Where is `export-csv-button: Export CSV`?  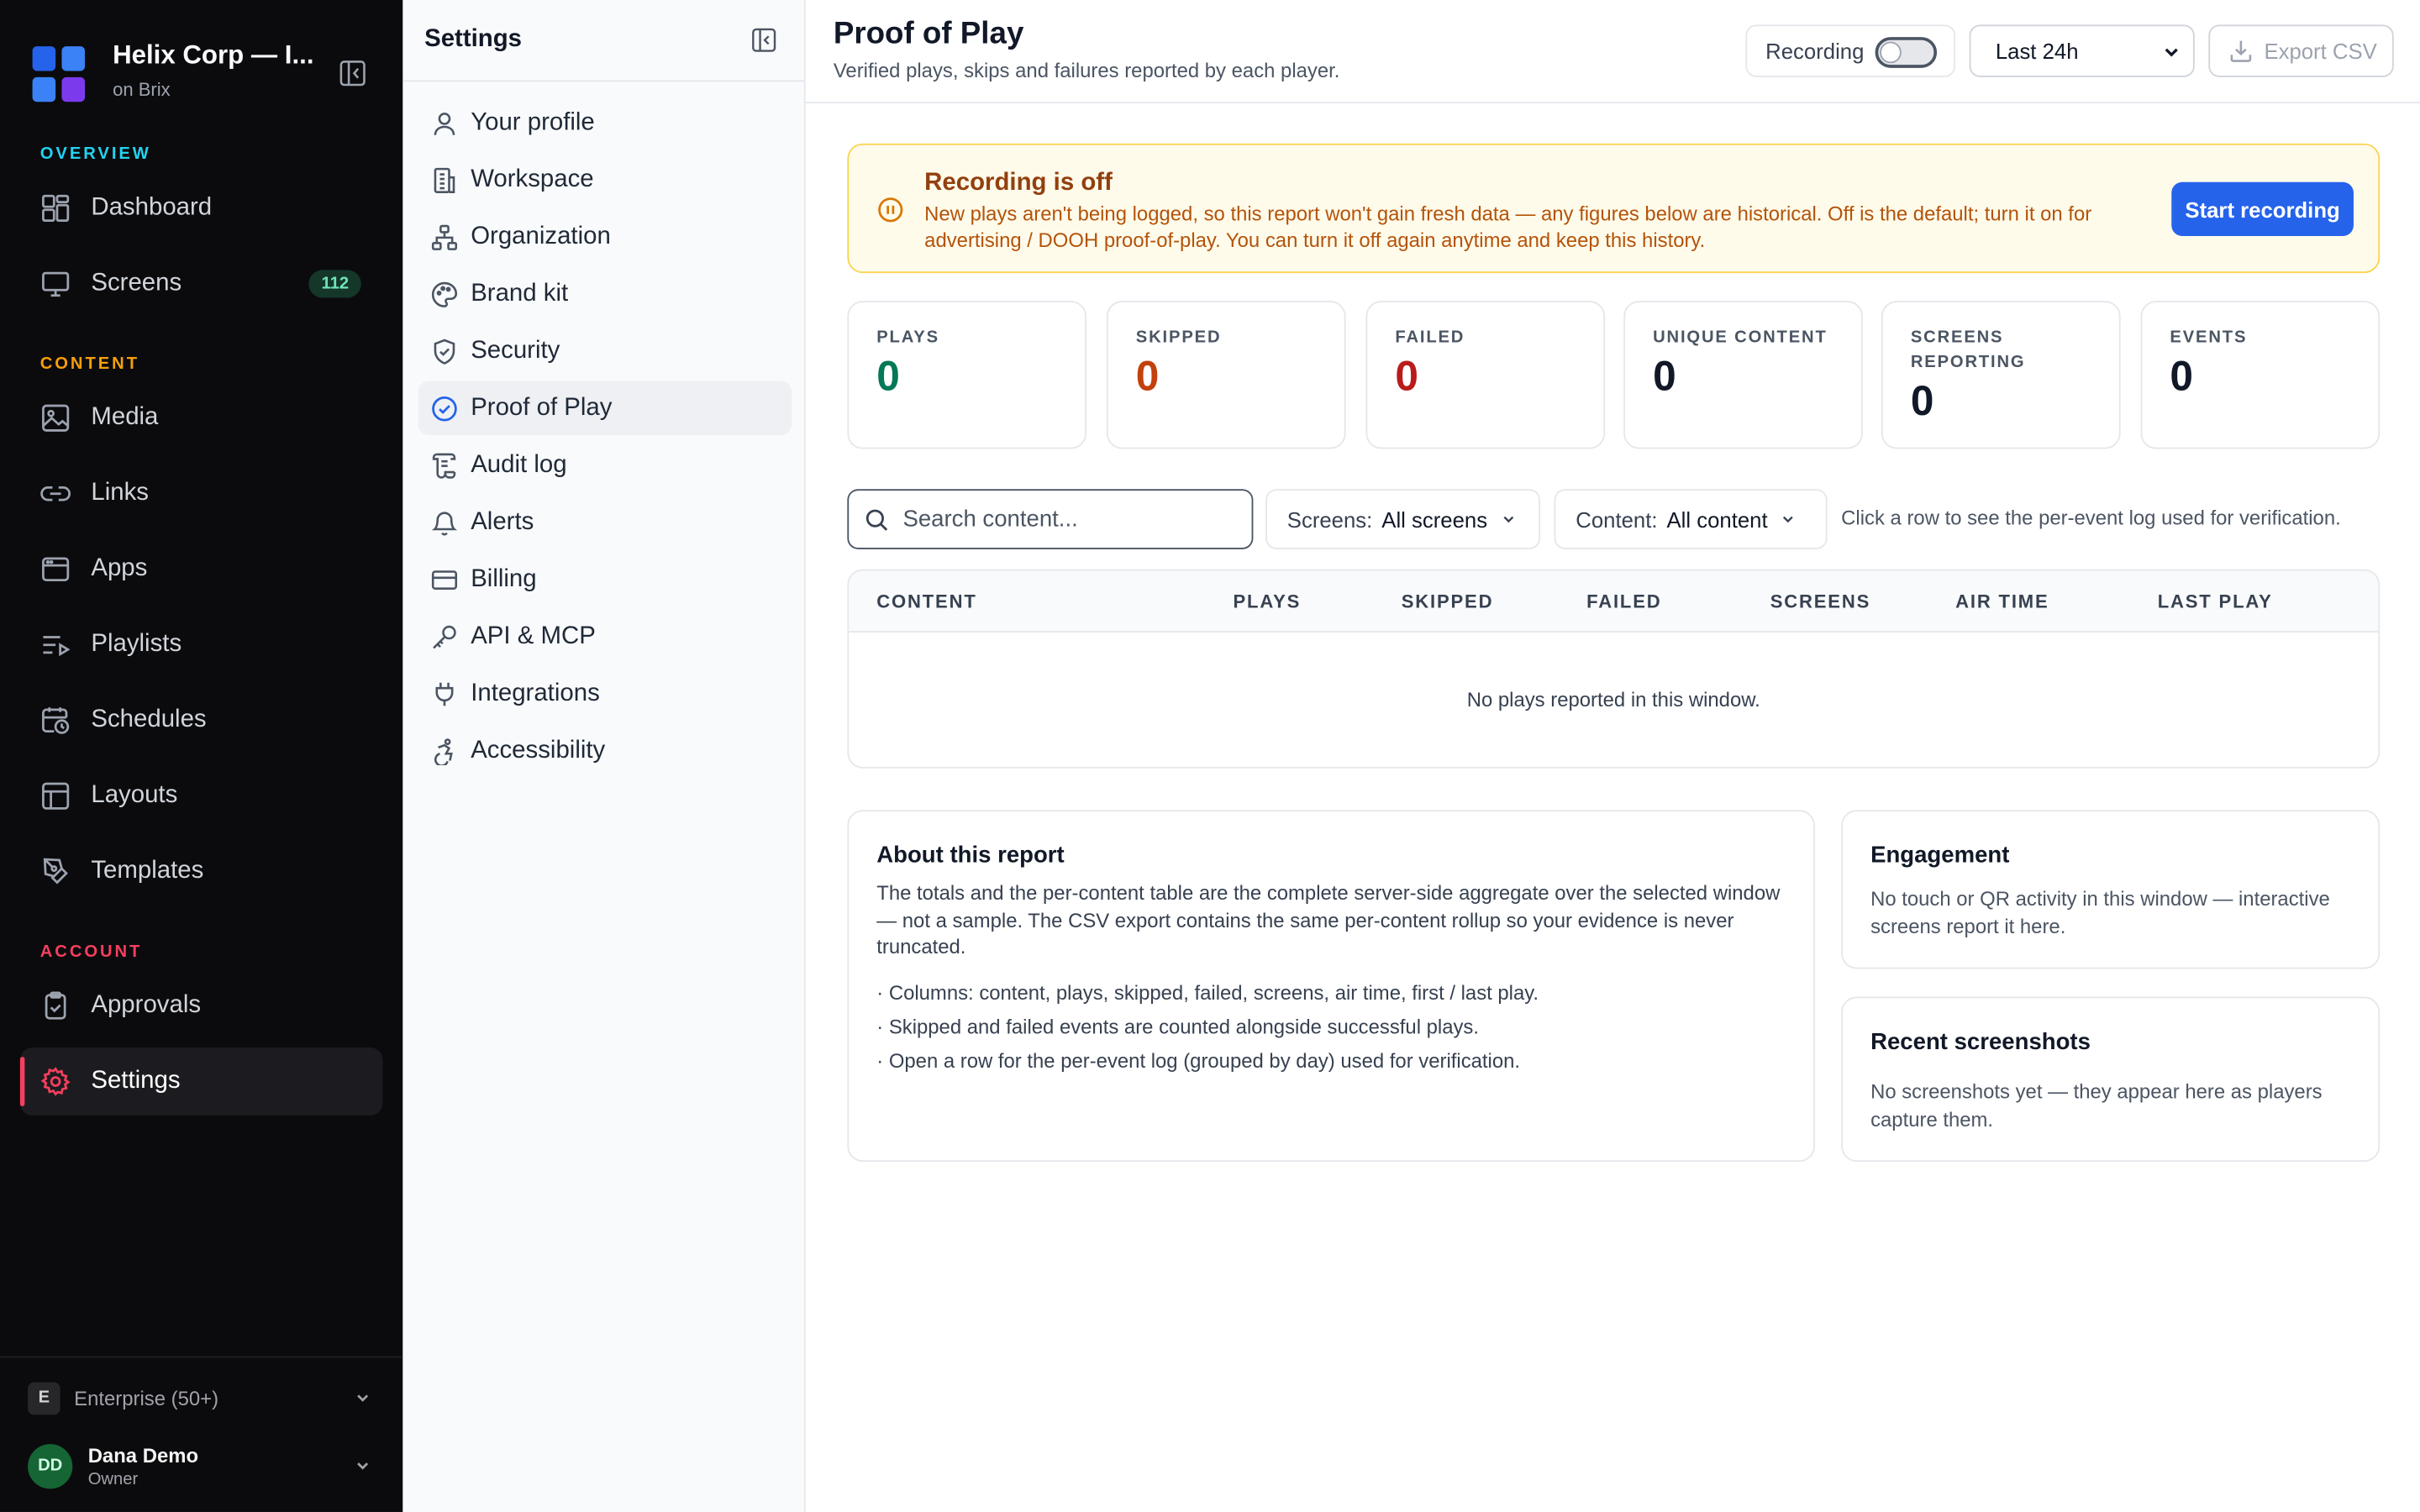 export-csv-button: Export CSV is located at coordinates (2301, 50).